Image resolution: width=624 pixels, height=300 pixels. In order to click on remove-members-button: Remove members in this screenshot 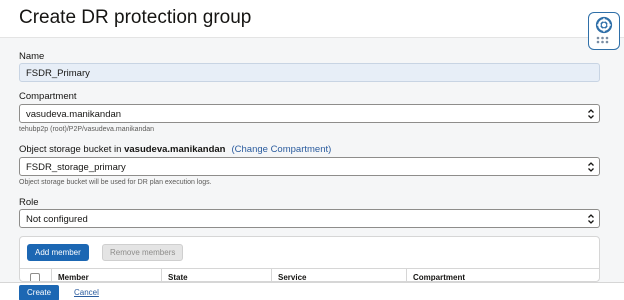, I will do `click(143, 252)`.